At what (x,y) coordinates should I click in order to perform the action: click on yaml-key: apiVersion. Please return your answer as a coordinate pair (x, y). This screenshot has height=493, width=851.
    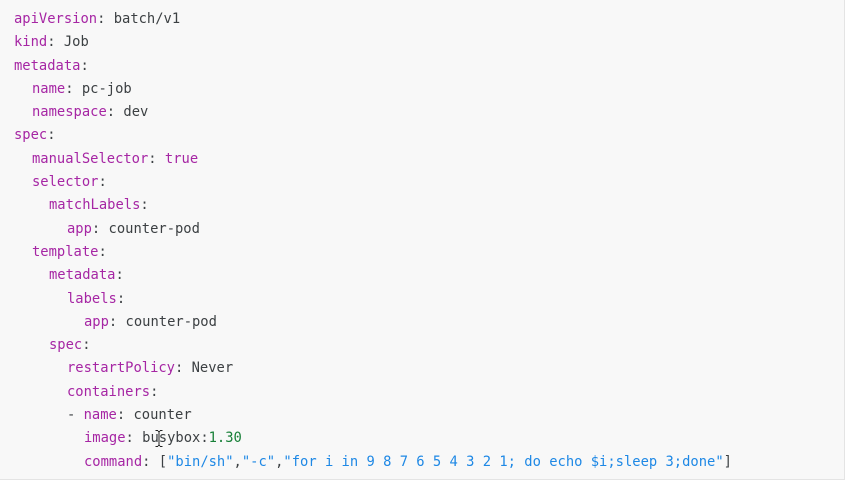
    Looking at the image, I should click on (56, 19).